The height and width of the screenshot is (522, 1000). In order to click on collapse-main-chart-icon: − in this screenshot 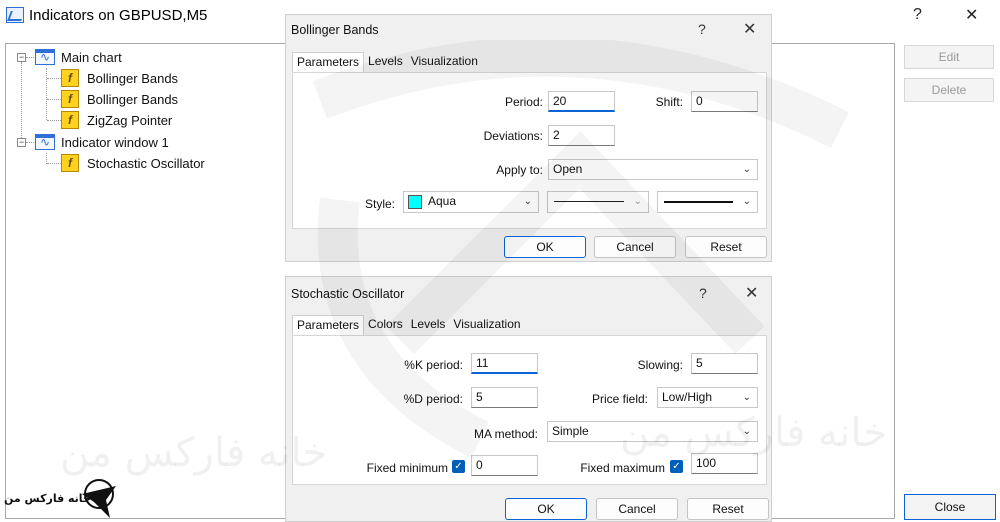, I will do `click(21, 57)`.